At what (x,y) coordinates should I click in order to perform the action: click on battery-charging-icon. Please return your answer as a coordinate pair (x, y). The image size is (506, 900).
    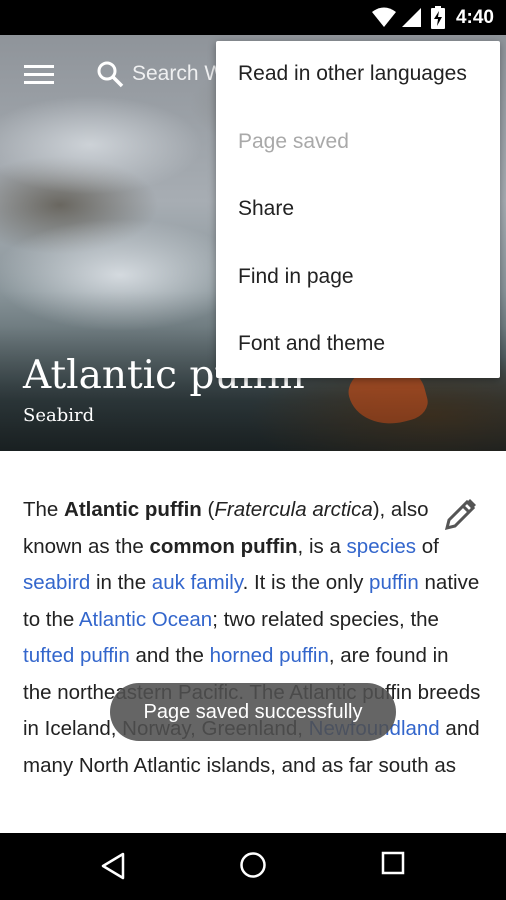
    Looking at the image, I should click on (438, 17).